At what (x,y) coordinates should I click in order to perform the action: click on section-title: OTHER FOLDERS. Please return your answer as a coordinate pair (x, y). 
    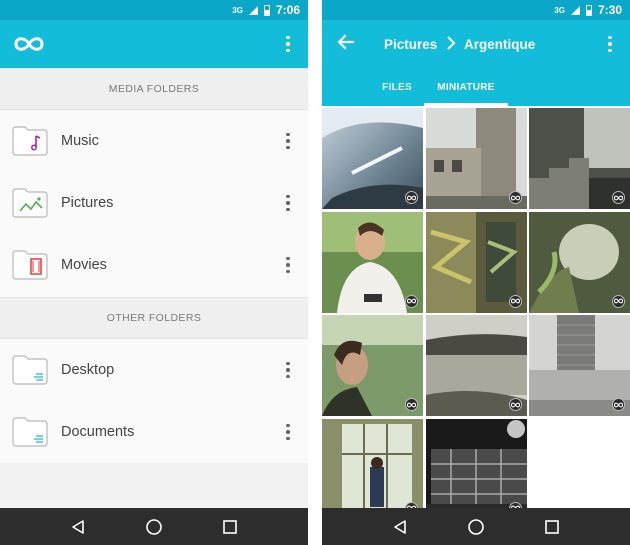
    Looking at the image, I should click on (154, 318).